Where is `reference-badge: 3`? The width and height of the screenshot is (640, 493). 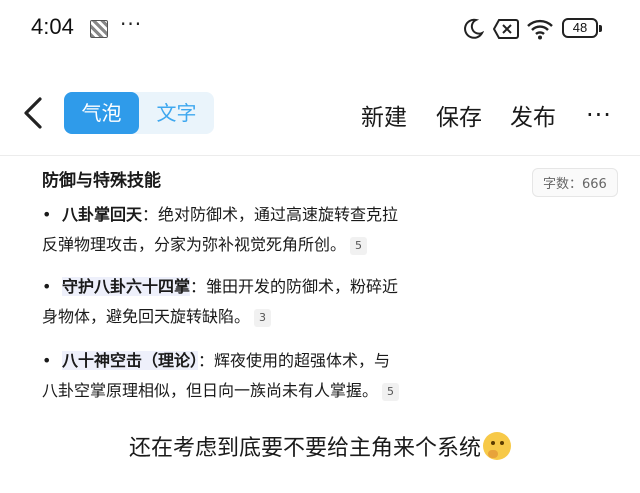 reference-badge: 3 is located at coordinates (263, 317).